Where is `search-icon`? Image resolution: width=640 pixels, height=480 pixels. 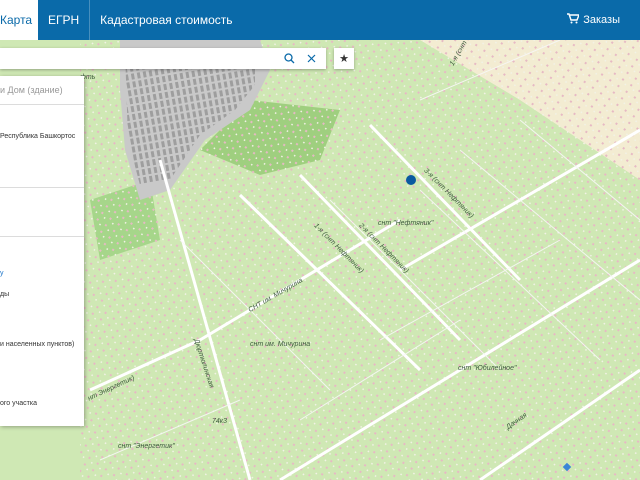
search-icon is located at coordinates (289, 58).